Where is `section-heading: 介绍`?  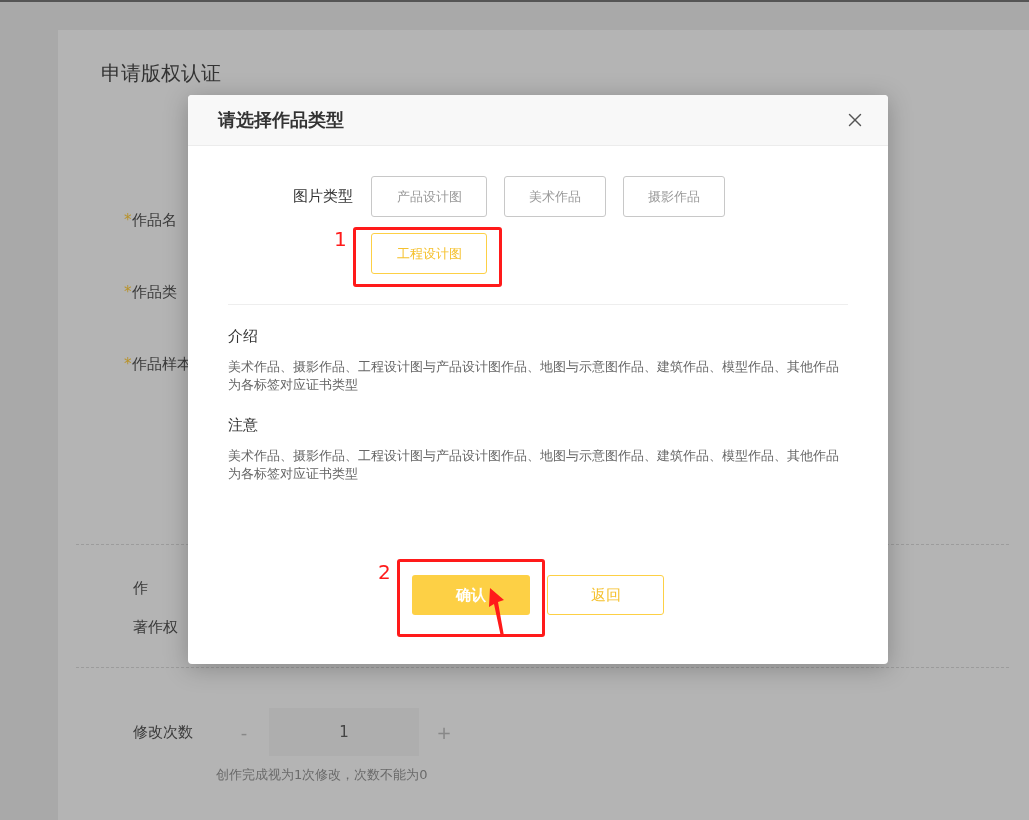
section-heading: 介绍 is located at coordinates (243, 336).